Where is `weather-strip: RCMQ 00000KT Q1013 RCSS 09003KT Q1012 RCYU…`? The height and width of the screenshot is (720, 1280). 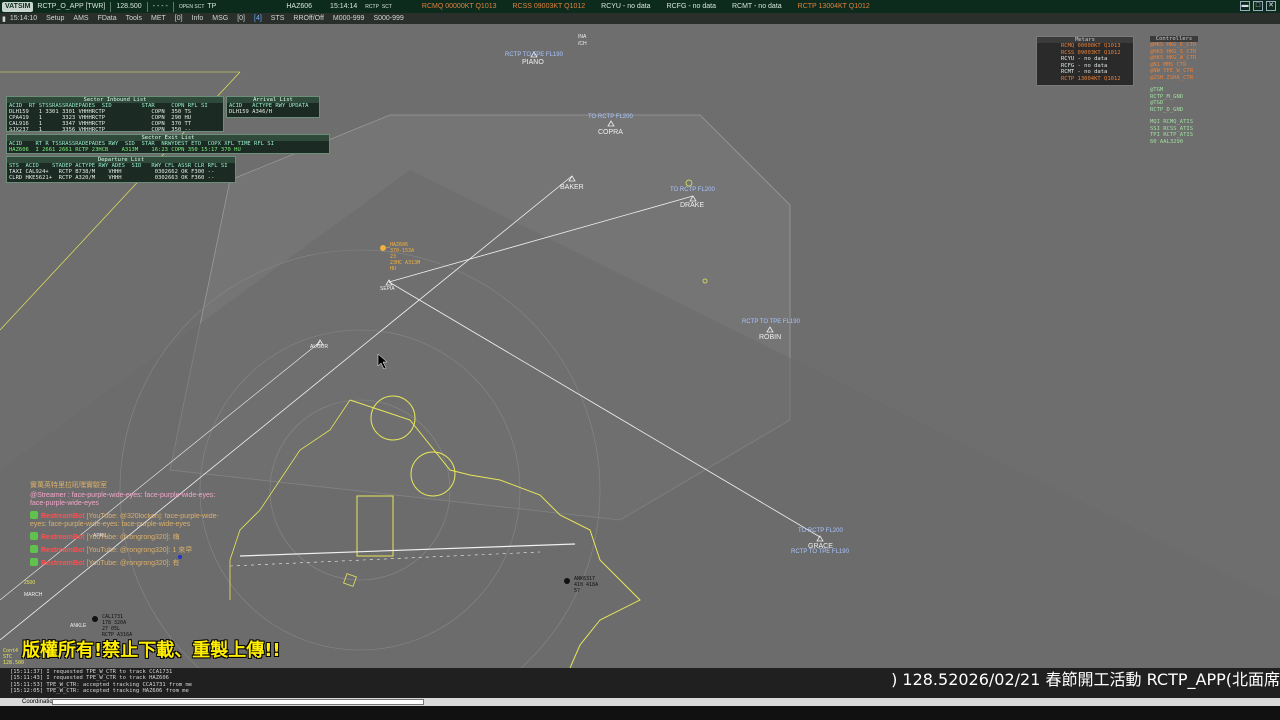
weather-strip: RCMQ 00000KT Q1013 RCSS 09003KT Q1012 RCYU… is located at coordinates (654, 6).